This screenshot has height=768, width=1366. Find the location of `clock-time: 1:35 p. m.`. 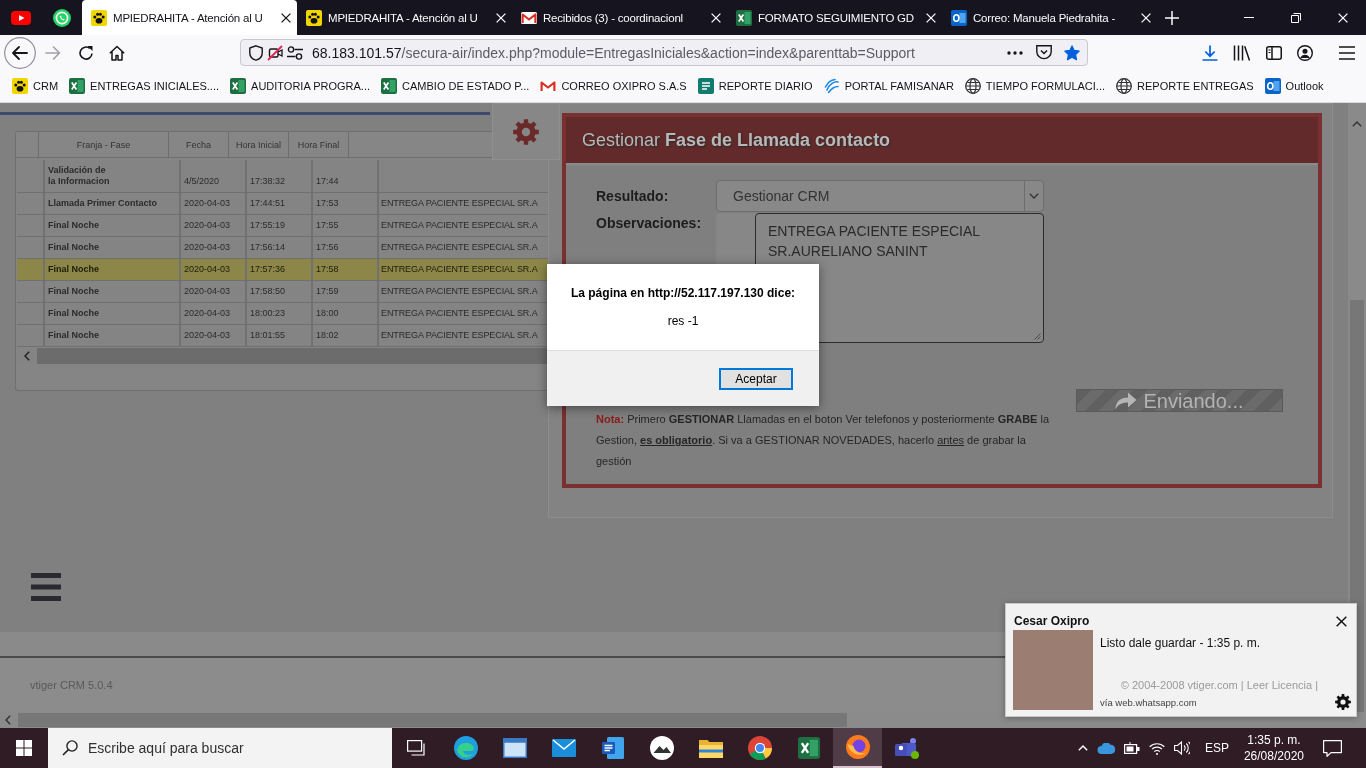

clock-time: 1:35 p. m. is located at coordinates (1274, 740).